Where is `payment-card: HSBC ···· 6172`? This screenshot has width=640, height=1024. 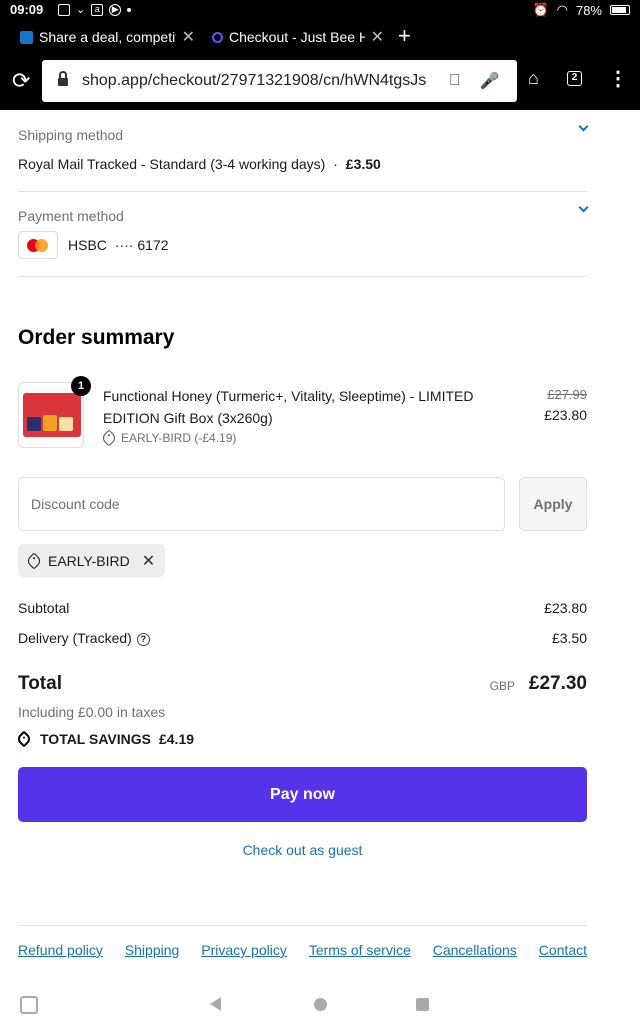
payment-card: HSBC ···· 6172 is located at coordinates (118, 245).